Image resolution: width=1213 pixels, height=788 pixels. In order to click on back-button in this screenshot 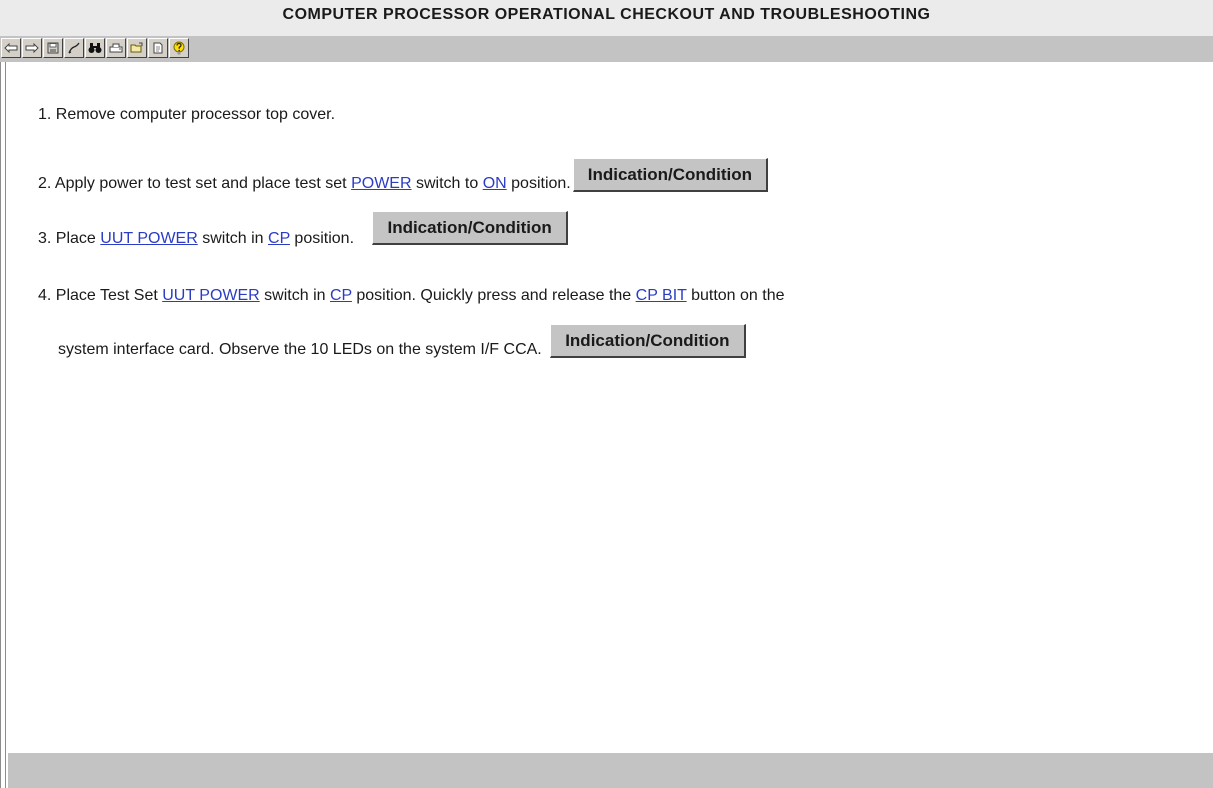, I will do `click(11, 48)`.